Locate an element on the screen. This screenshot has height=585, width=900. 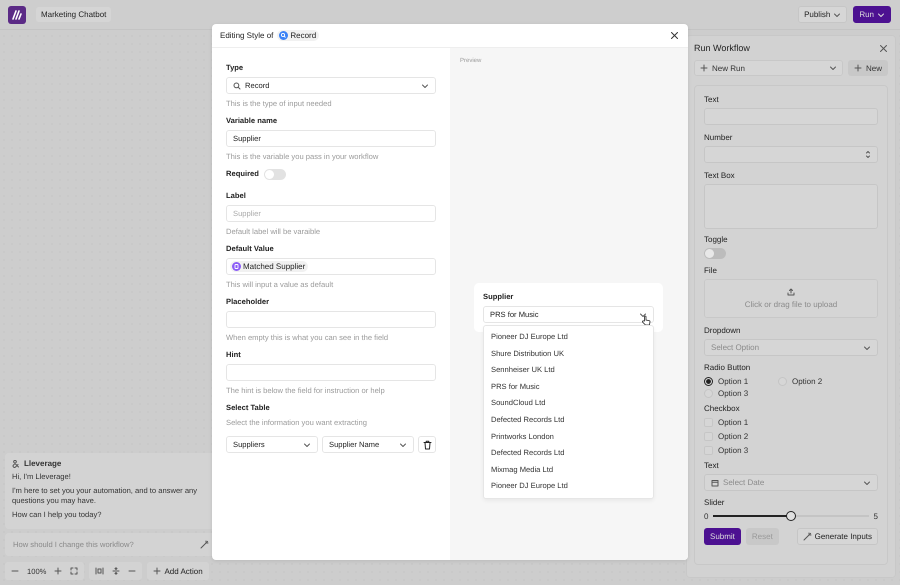
field-label: Radio Button is located at coordinates (728, 368).